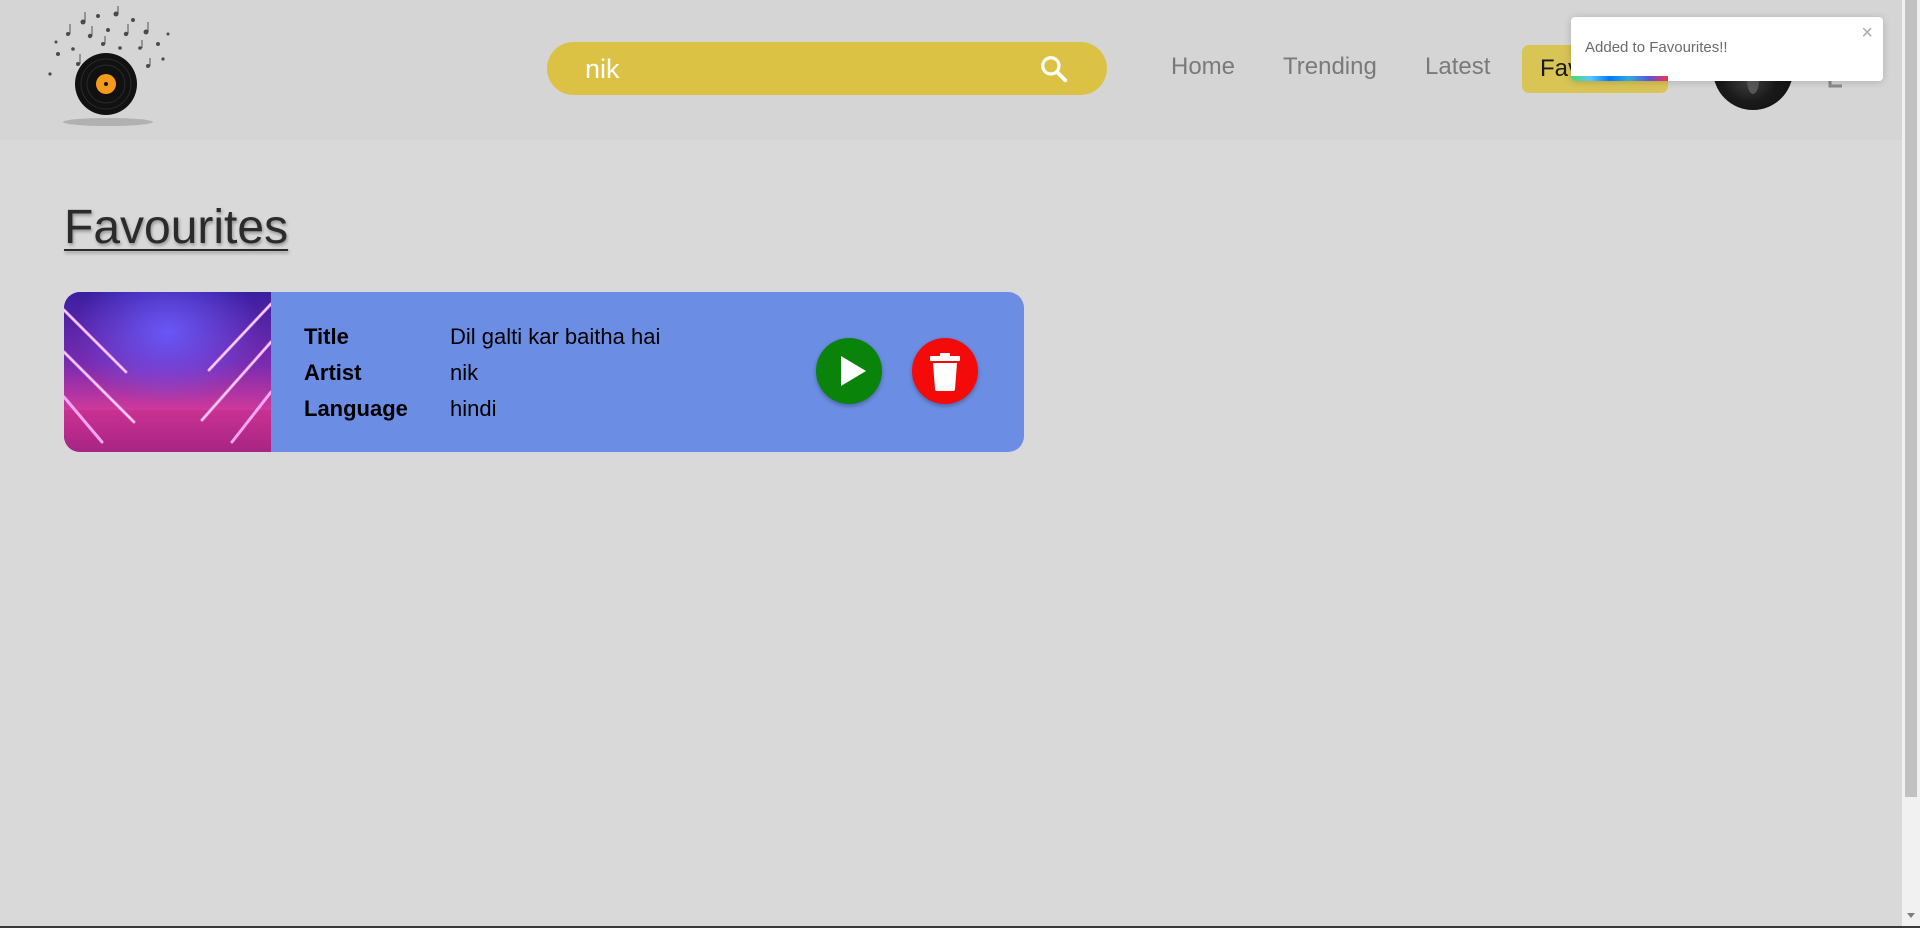  I want to click on page-title: Favourites, so click(176, 227).